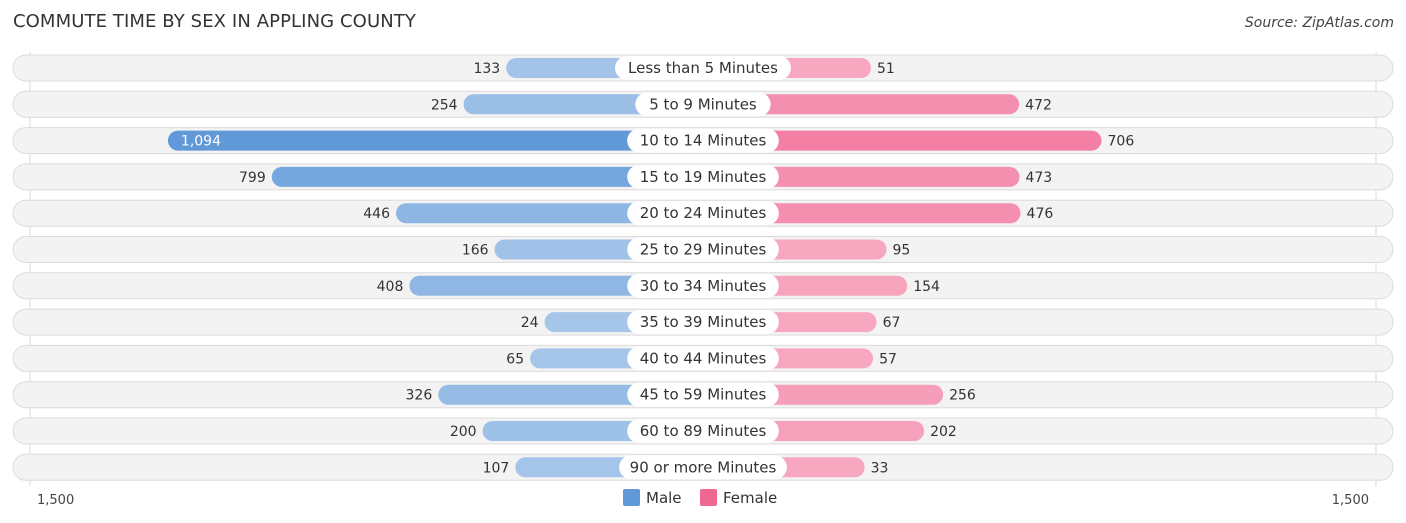 This screenshot has width=1406, height=523. Describe the element at coordinates (201, 142) in the screenshot. I see `value-label-male: 1,094` at that location.